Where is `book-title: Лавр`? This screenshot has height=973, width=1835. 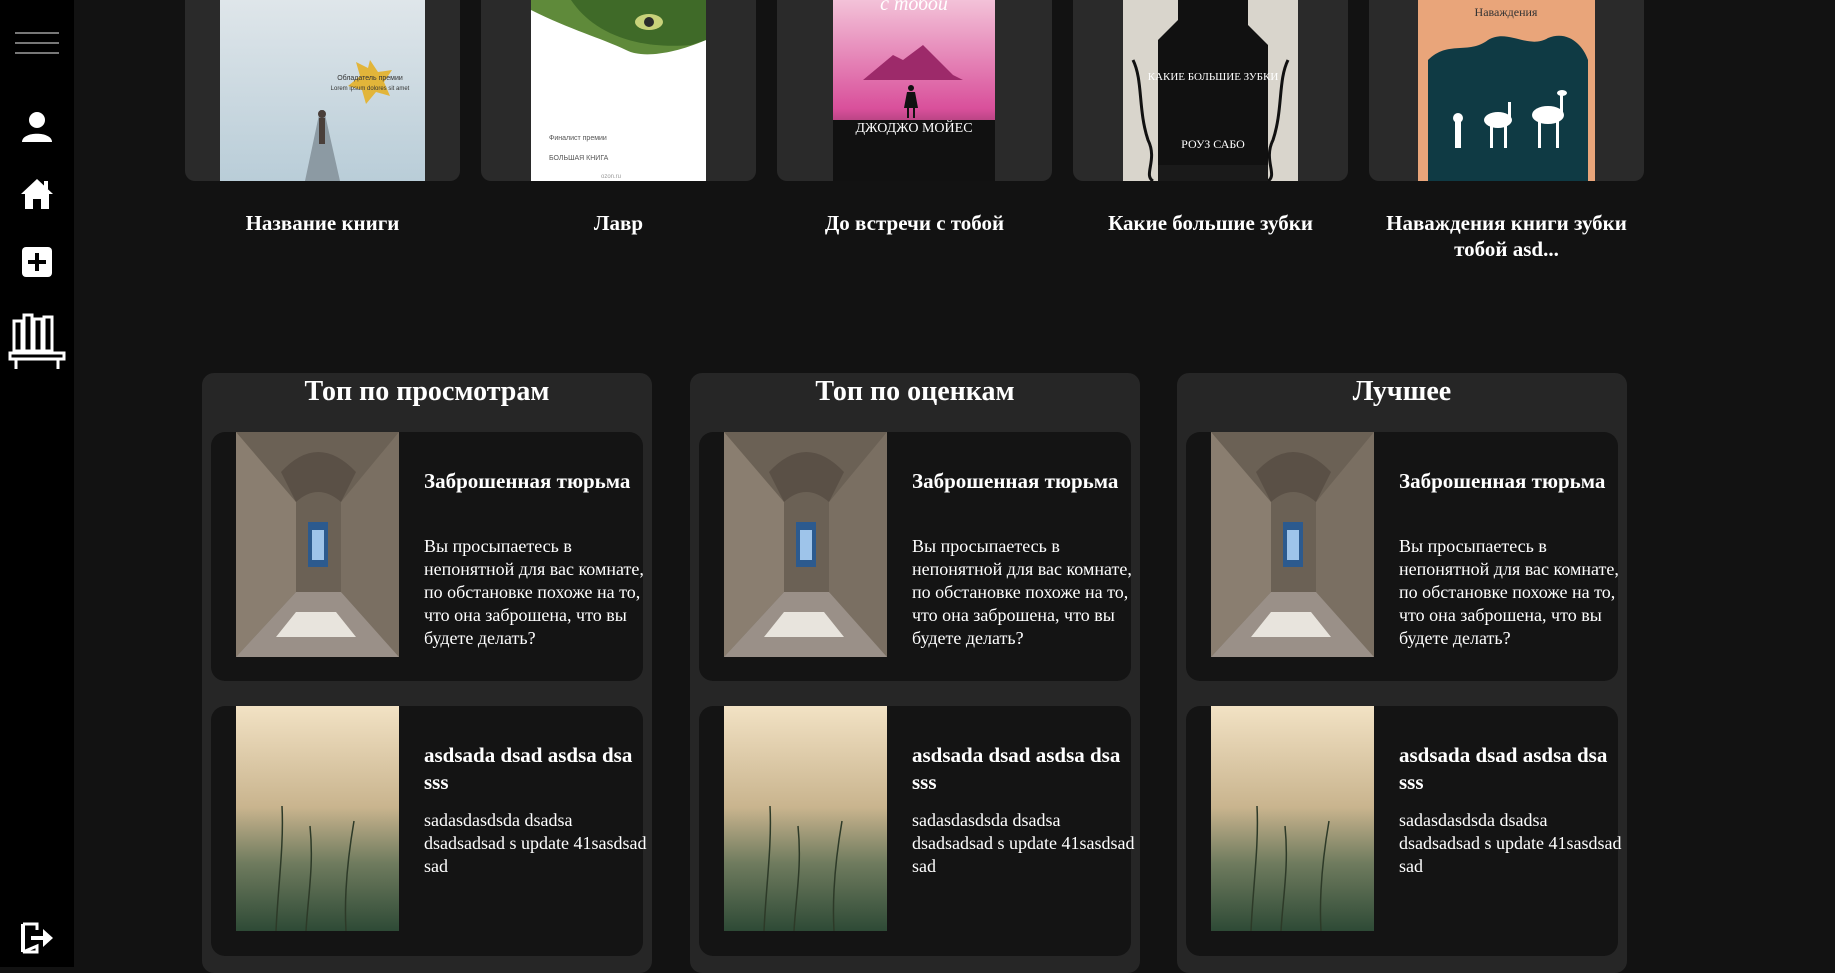 book-title: Лавр is located at coordinates (618, 223).